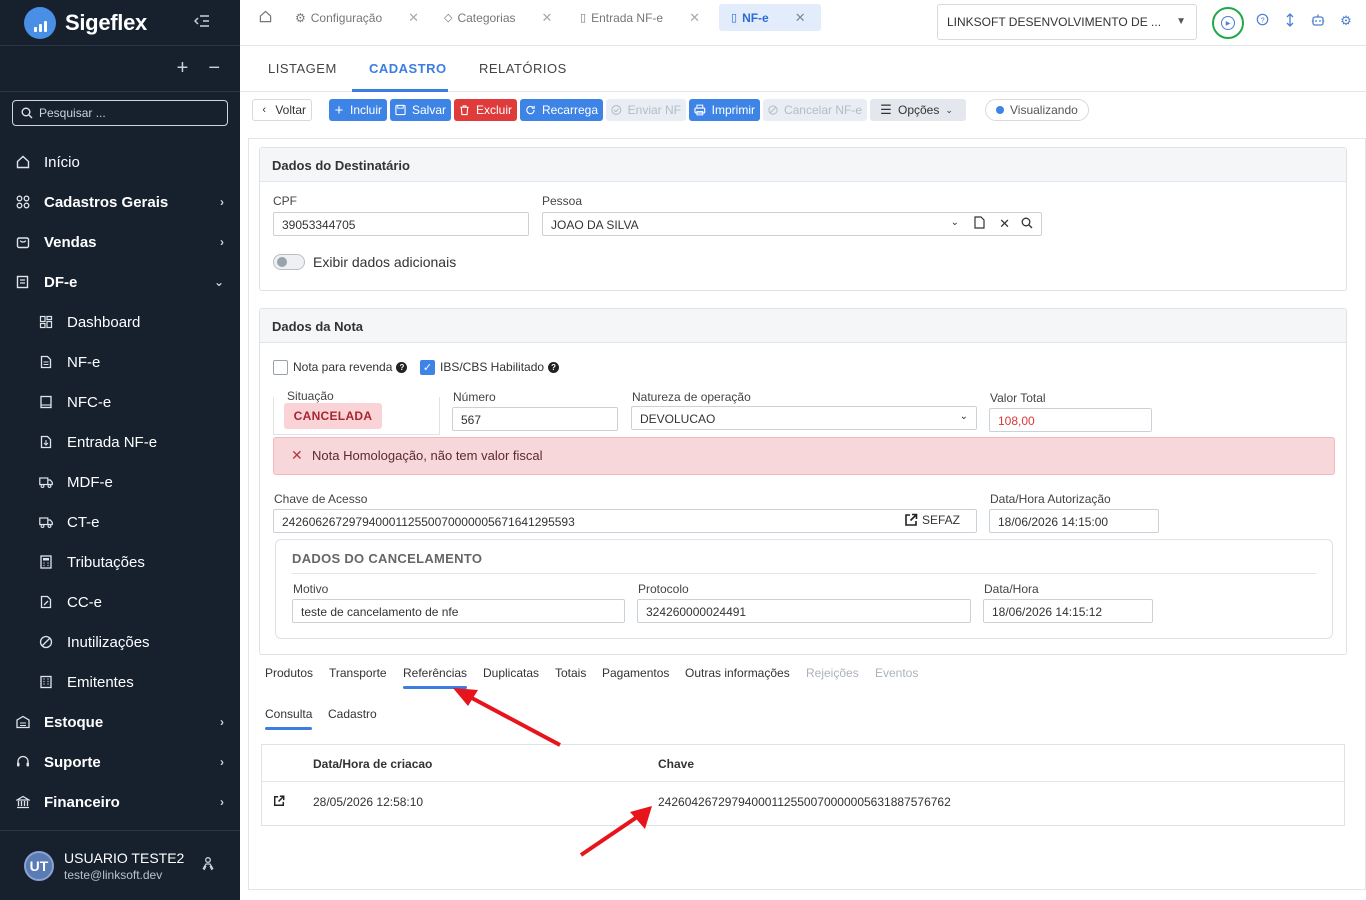  What do you see at coordinates (120, 682) in the screenshot?
I see `sidebar-item-emitentes: Emitentes` at bounding box center [120, 682].